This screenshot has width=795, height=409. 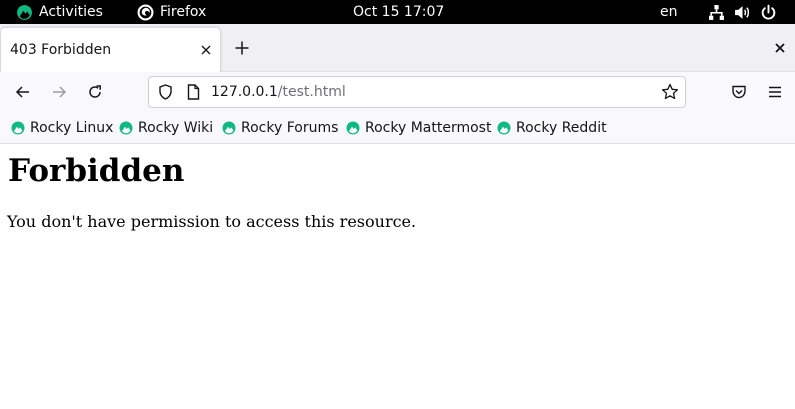 I want to click on bookmark-label: Rocky Forums, so click(x=290, y=128).